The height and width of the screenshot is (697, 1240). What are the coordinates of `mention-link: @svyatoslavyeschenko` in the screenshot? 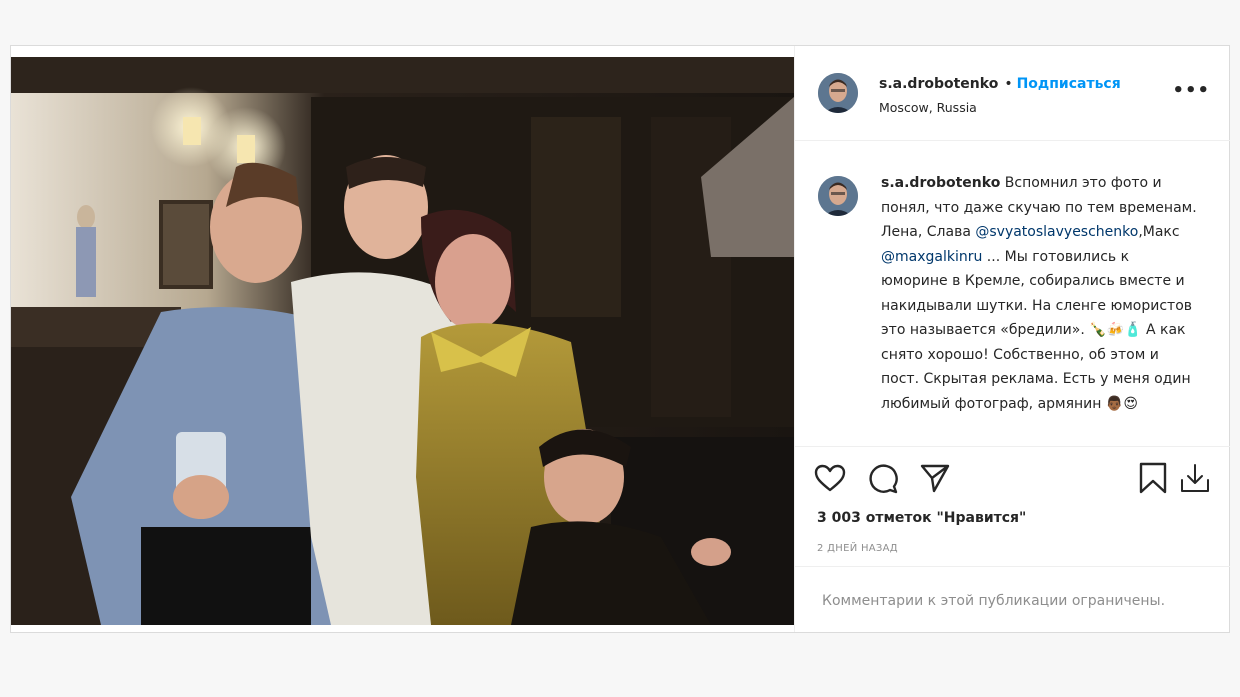 It's located at (1056, 232).